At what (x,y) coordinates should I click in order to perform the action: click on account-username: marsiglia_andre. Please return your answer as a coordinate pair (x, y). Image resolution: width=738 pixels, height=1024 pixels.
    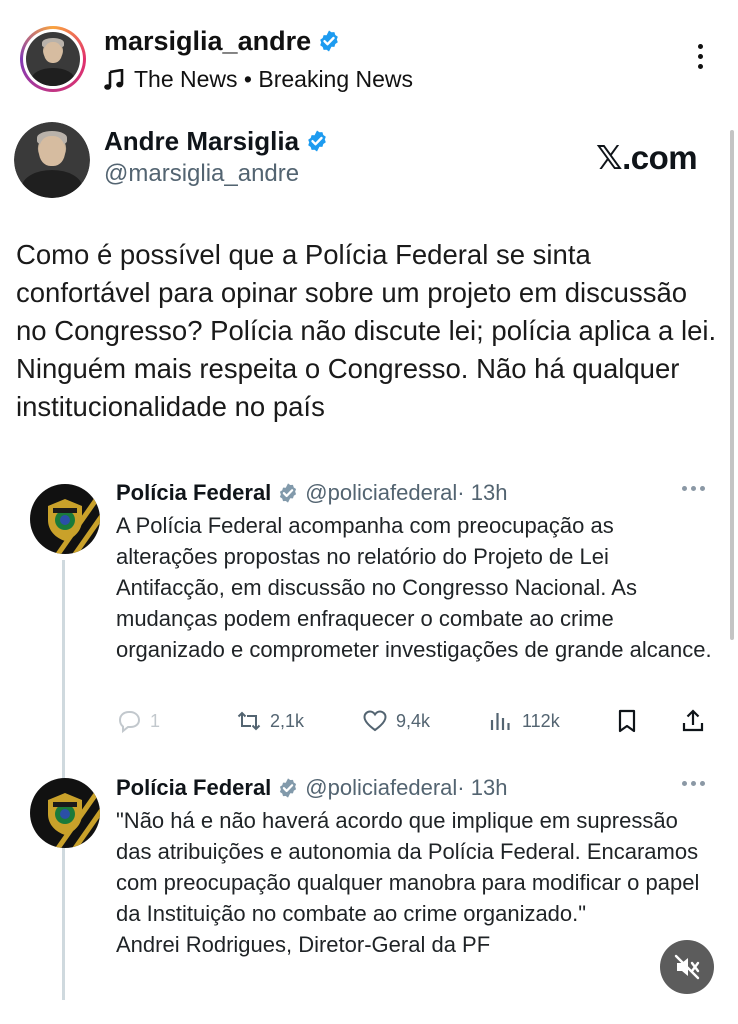
    Looking at the image, I should click on (222, 41).